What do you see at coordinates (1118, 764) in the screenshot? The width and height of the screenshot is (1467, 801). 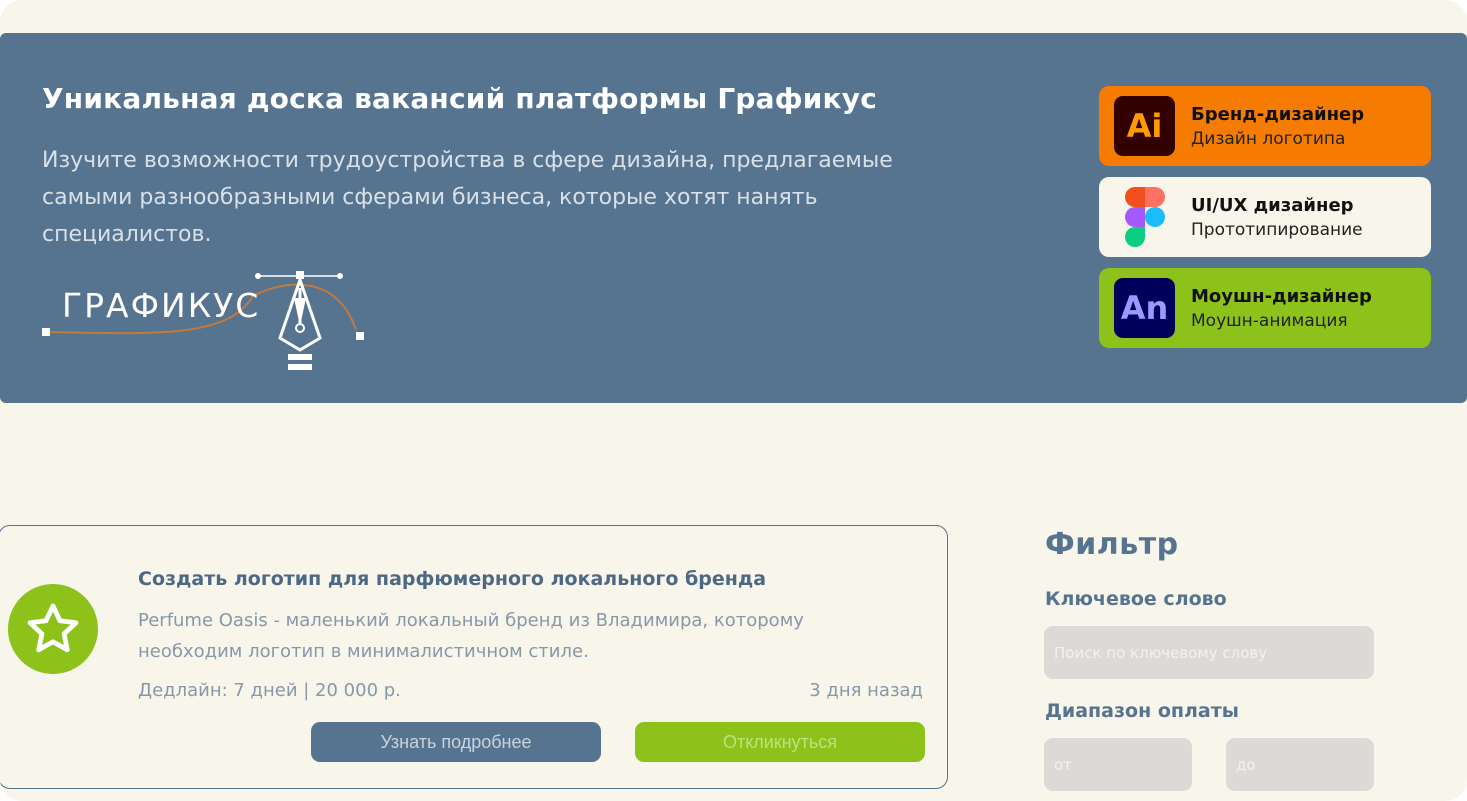 I see `salary-from-input` at bounding box center [1118, 764].